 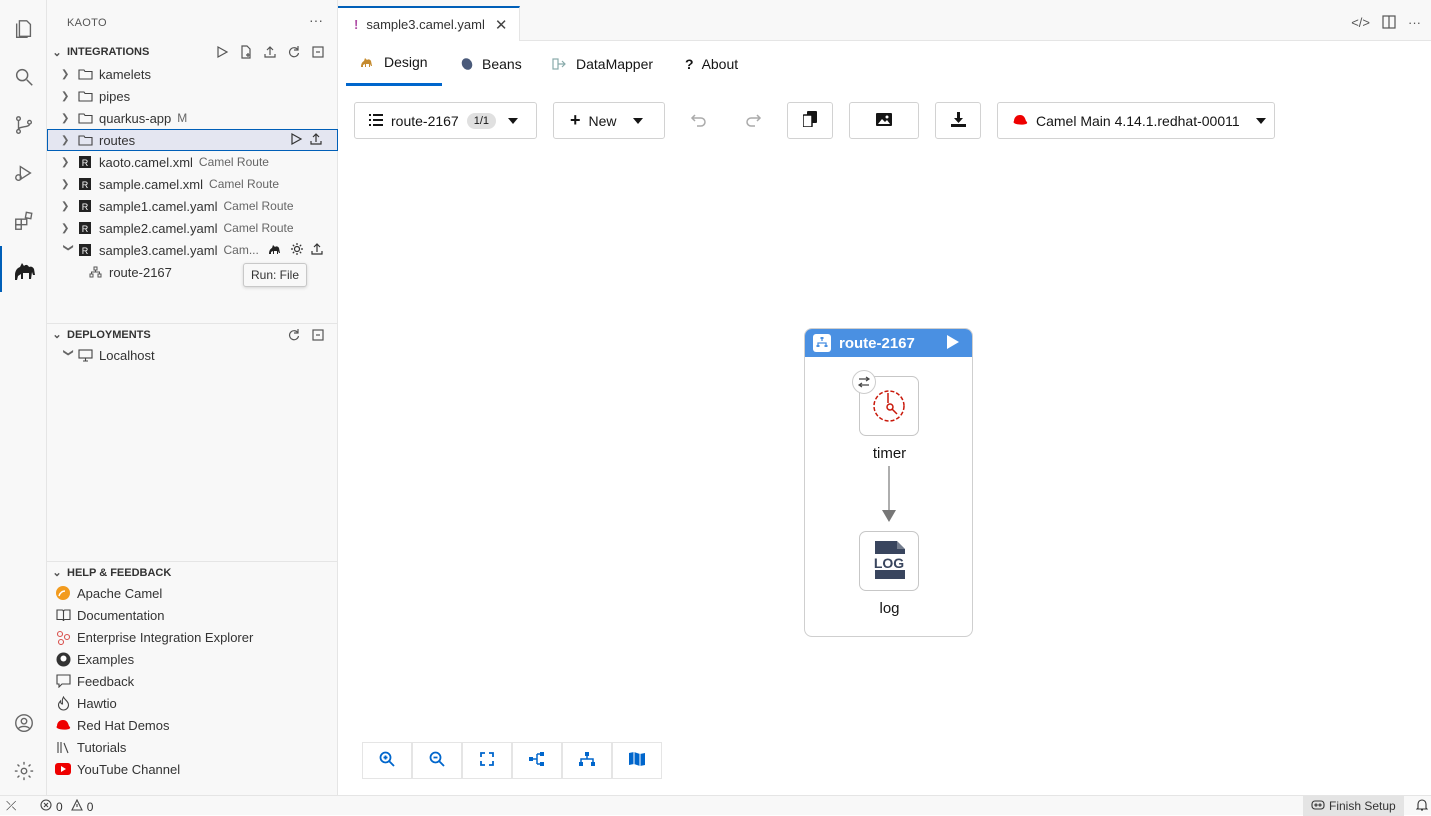 What do you see at coordinates (11, 806) in the screenshot?
I see `remote-icon: ⤫` at bounding box center [11, 806].